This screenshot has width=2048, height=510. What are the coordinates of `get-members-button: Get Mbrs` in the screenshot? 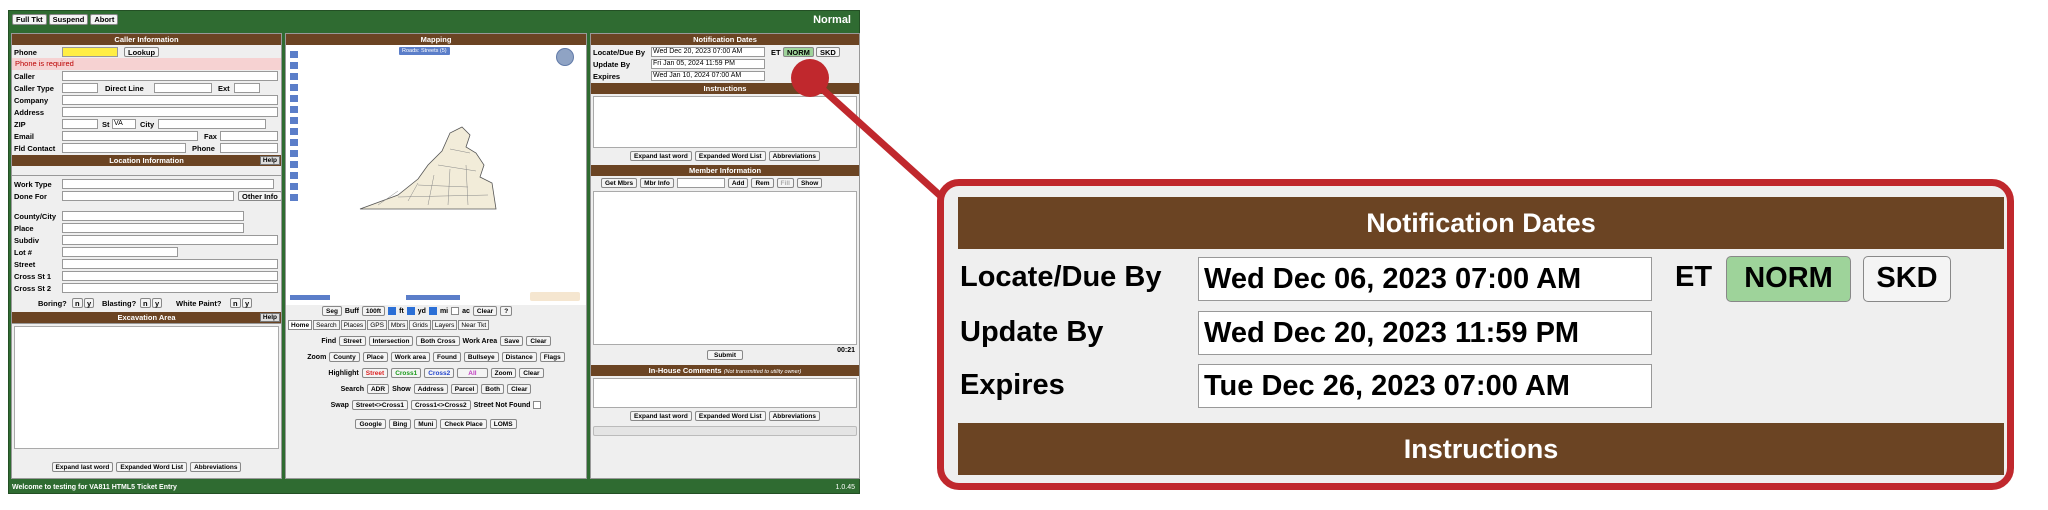 It's located at (619, 183).